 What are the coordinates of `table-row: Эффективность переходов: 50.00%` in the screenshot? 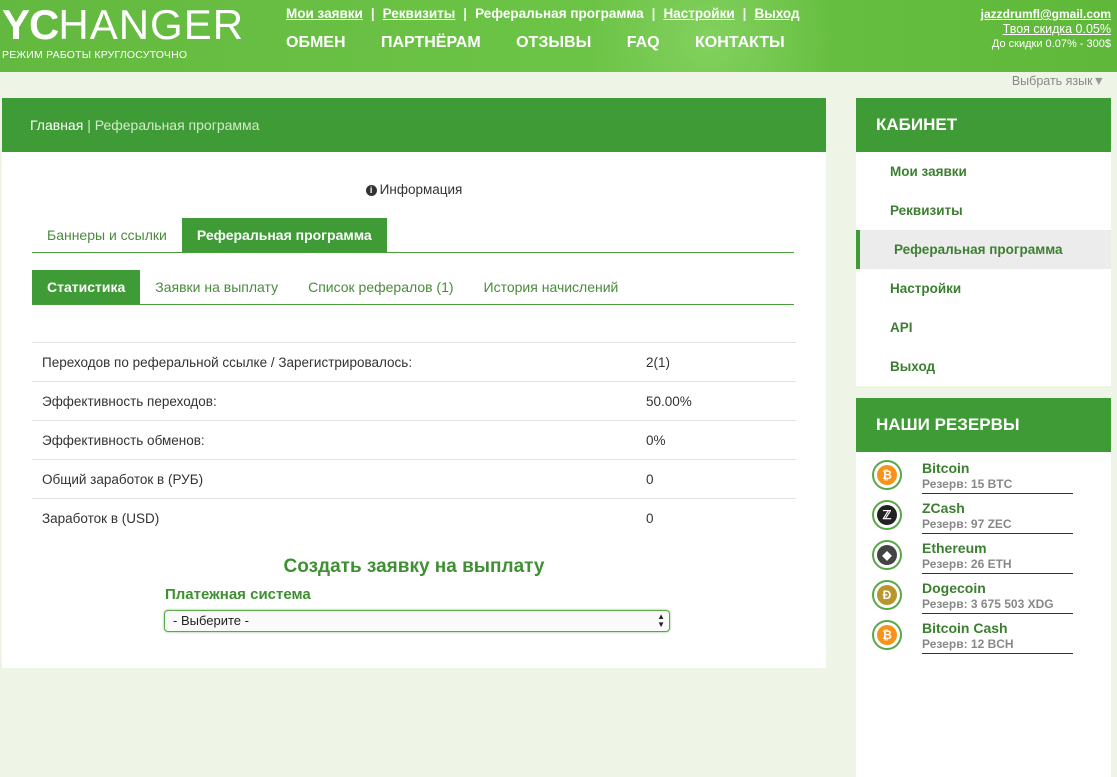 It's located at (414, 401).